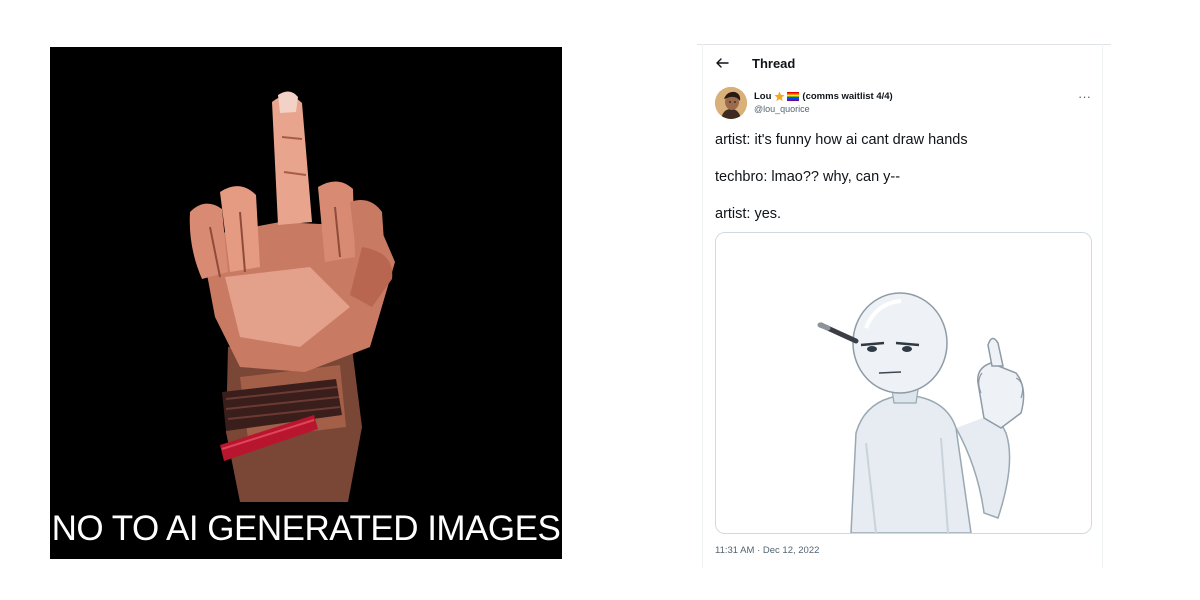  Describe the element at coordinates (904, 44) in the screenshot. I see `panel-top-divider` at that location.